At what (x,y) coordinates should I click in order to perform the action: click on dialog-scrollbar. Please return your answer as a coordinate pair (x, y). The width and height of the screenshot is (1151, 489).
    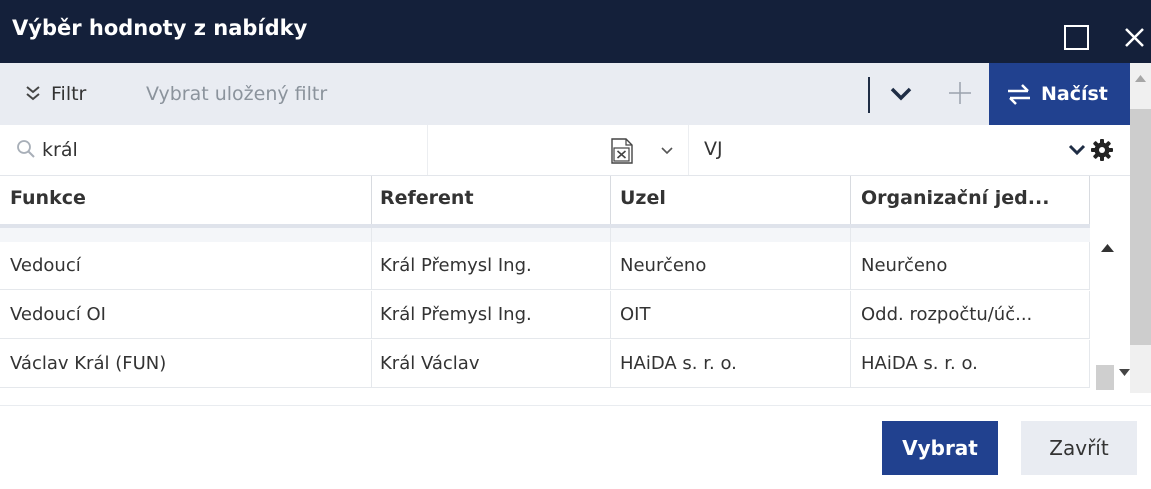
    Looking at the image, I should click on (1140, 228).